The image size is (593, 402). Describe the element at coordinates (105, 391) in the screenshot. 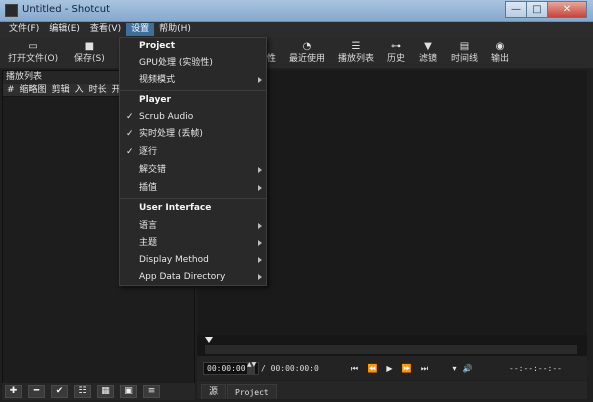

I see `tiles-view-button: ▦` at that location.